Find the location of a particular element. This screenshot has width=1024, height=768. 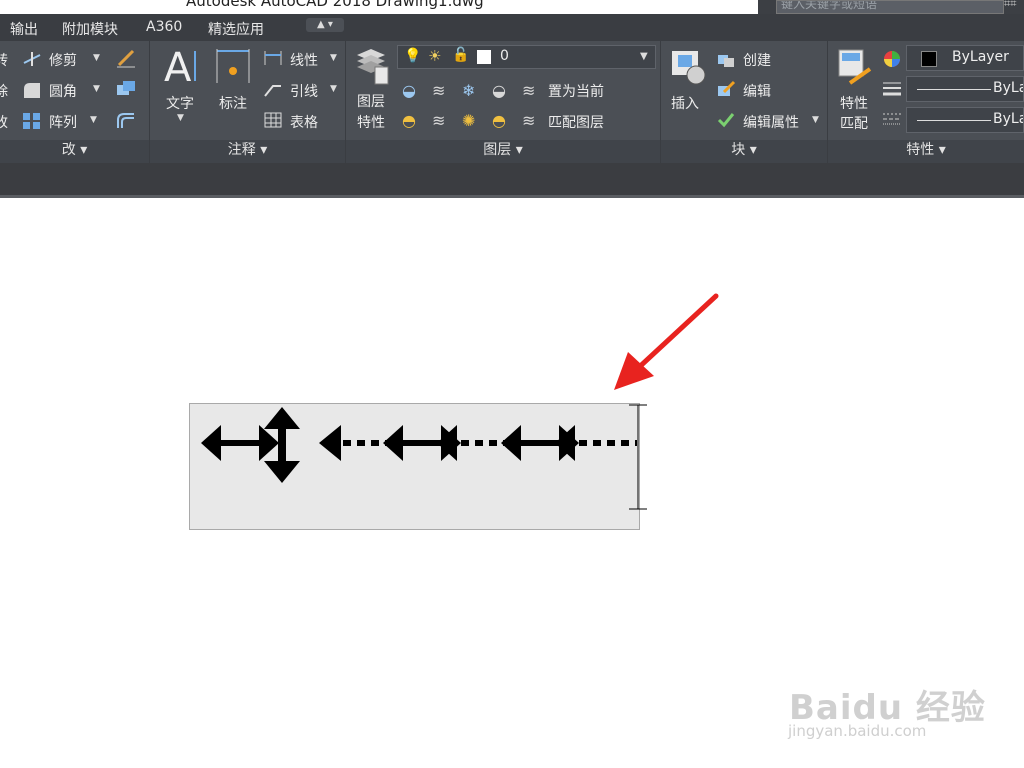

color-value: ByLayer is located at coordinates (980, 57).